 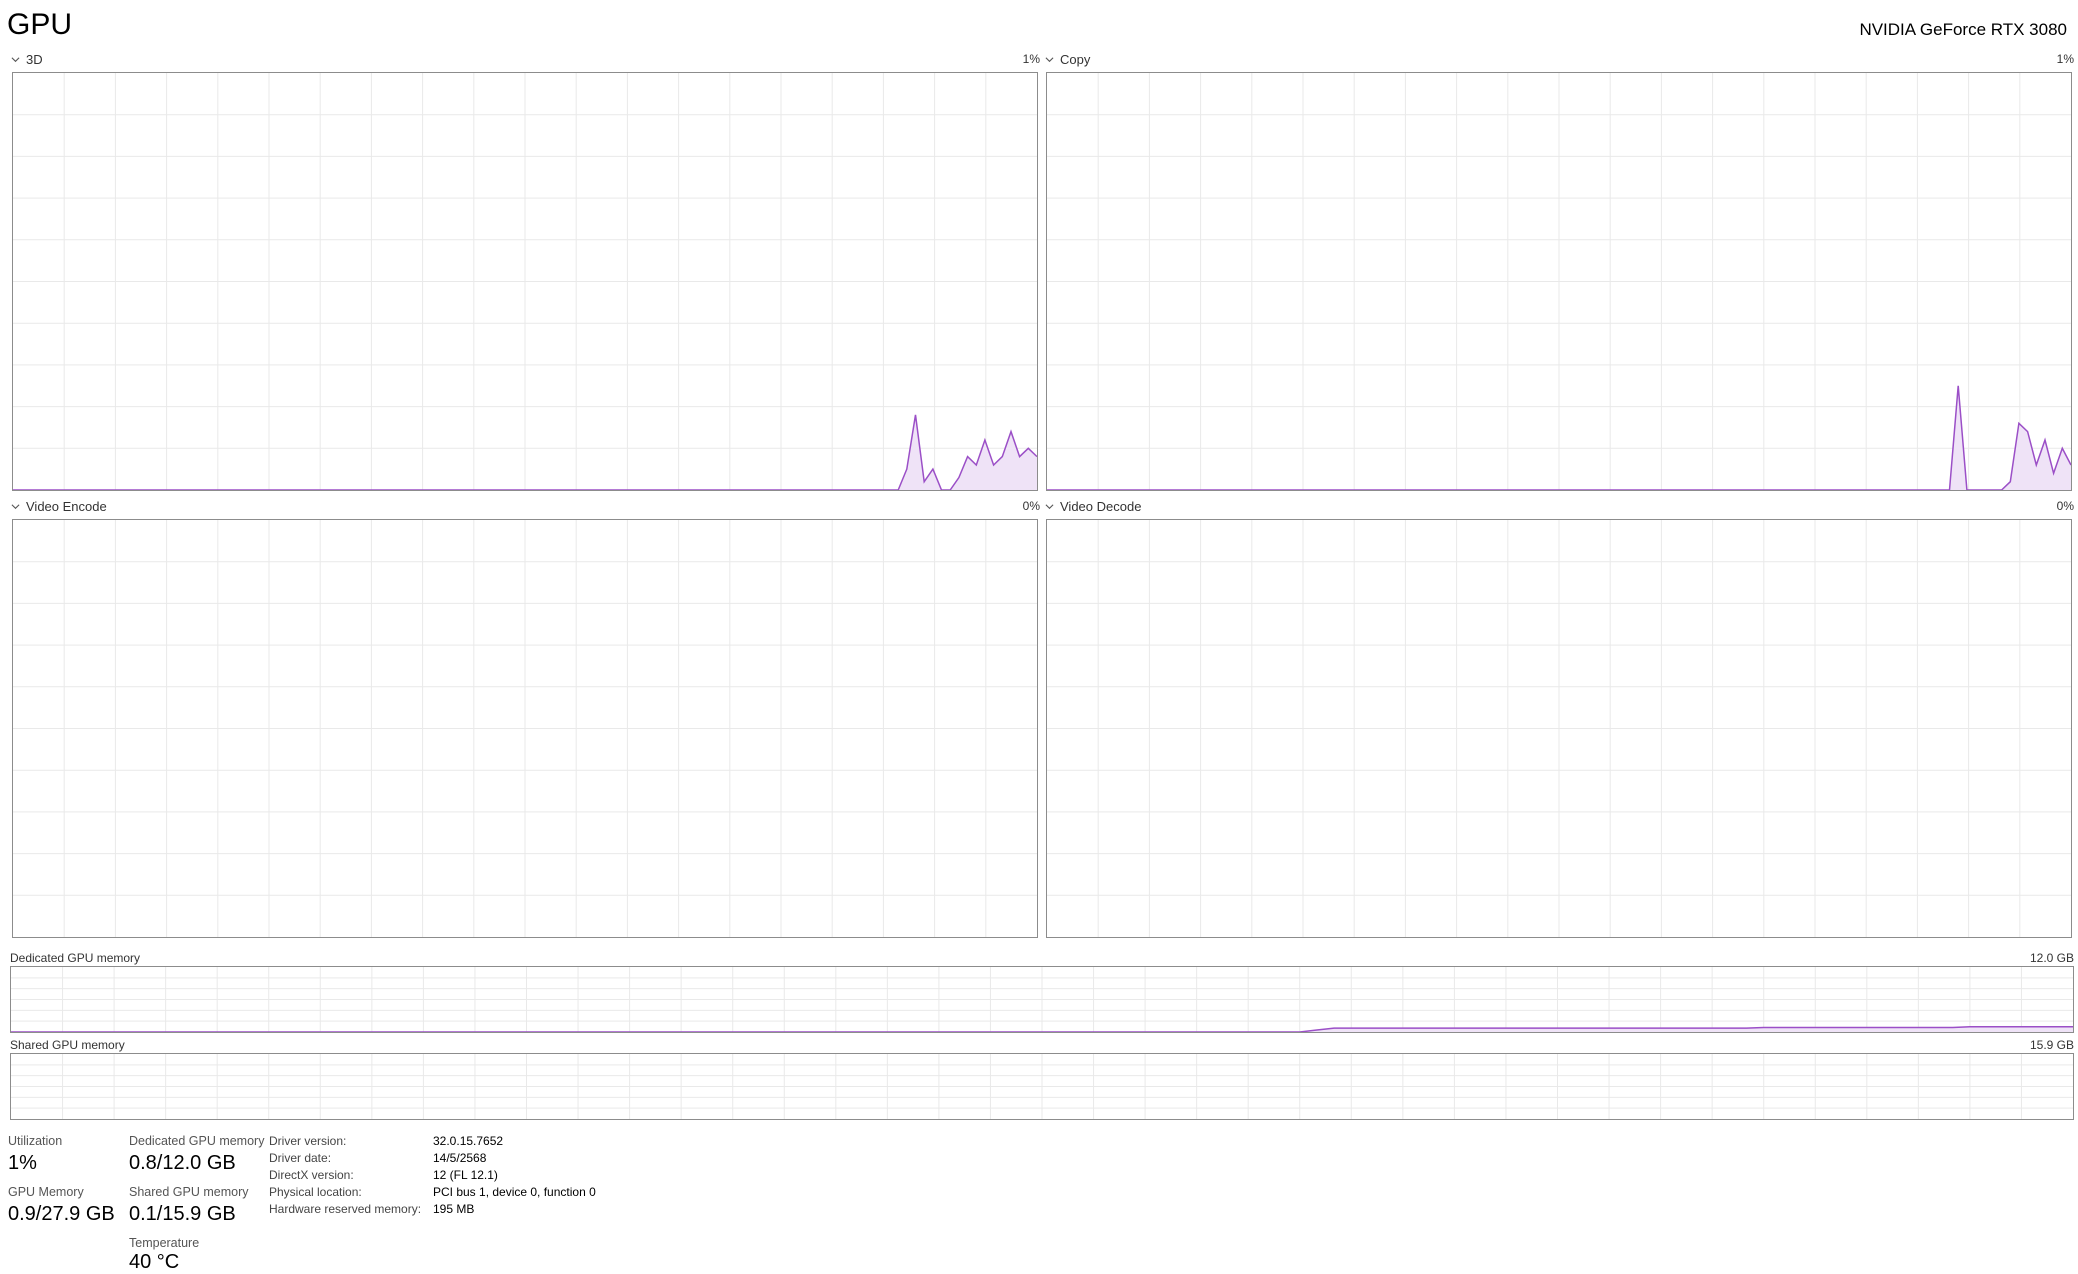 I want to click on temperature-value: 40 °C, so click(x=154, y=1262).